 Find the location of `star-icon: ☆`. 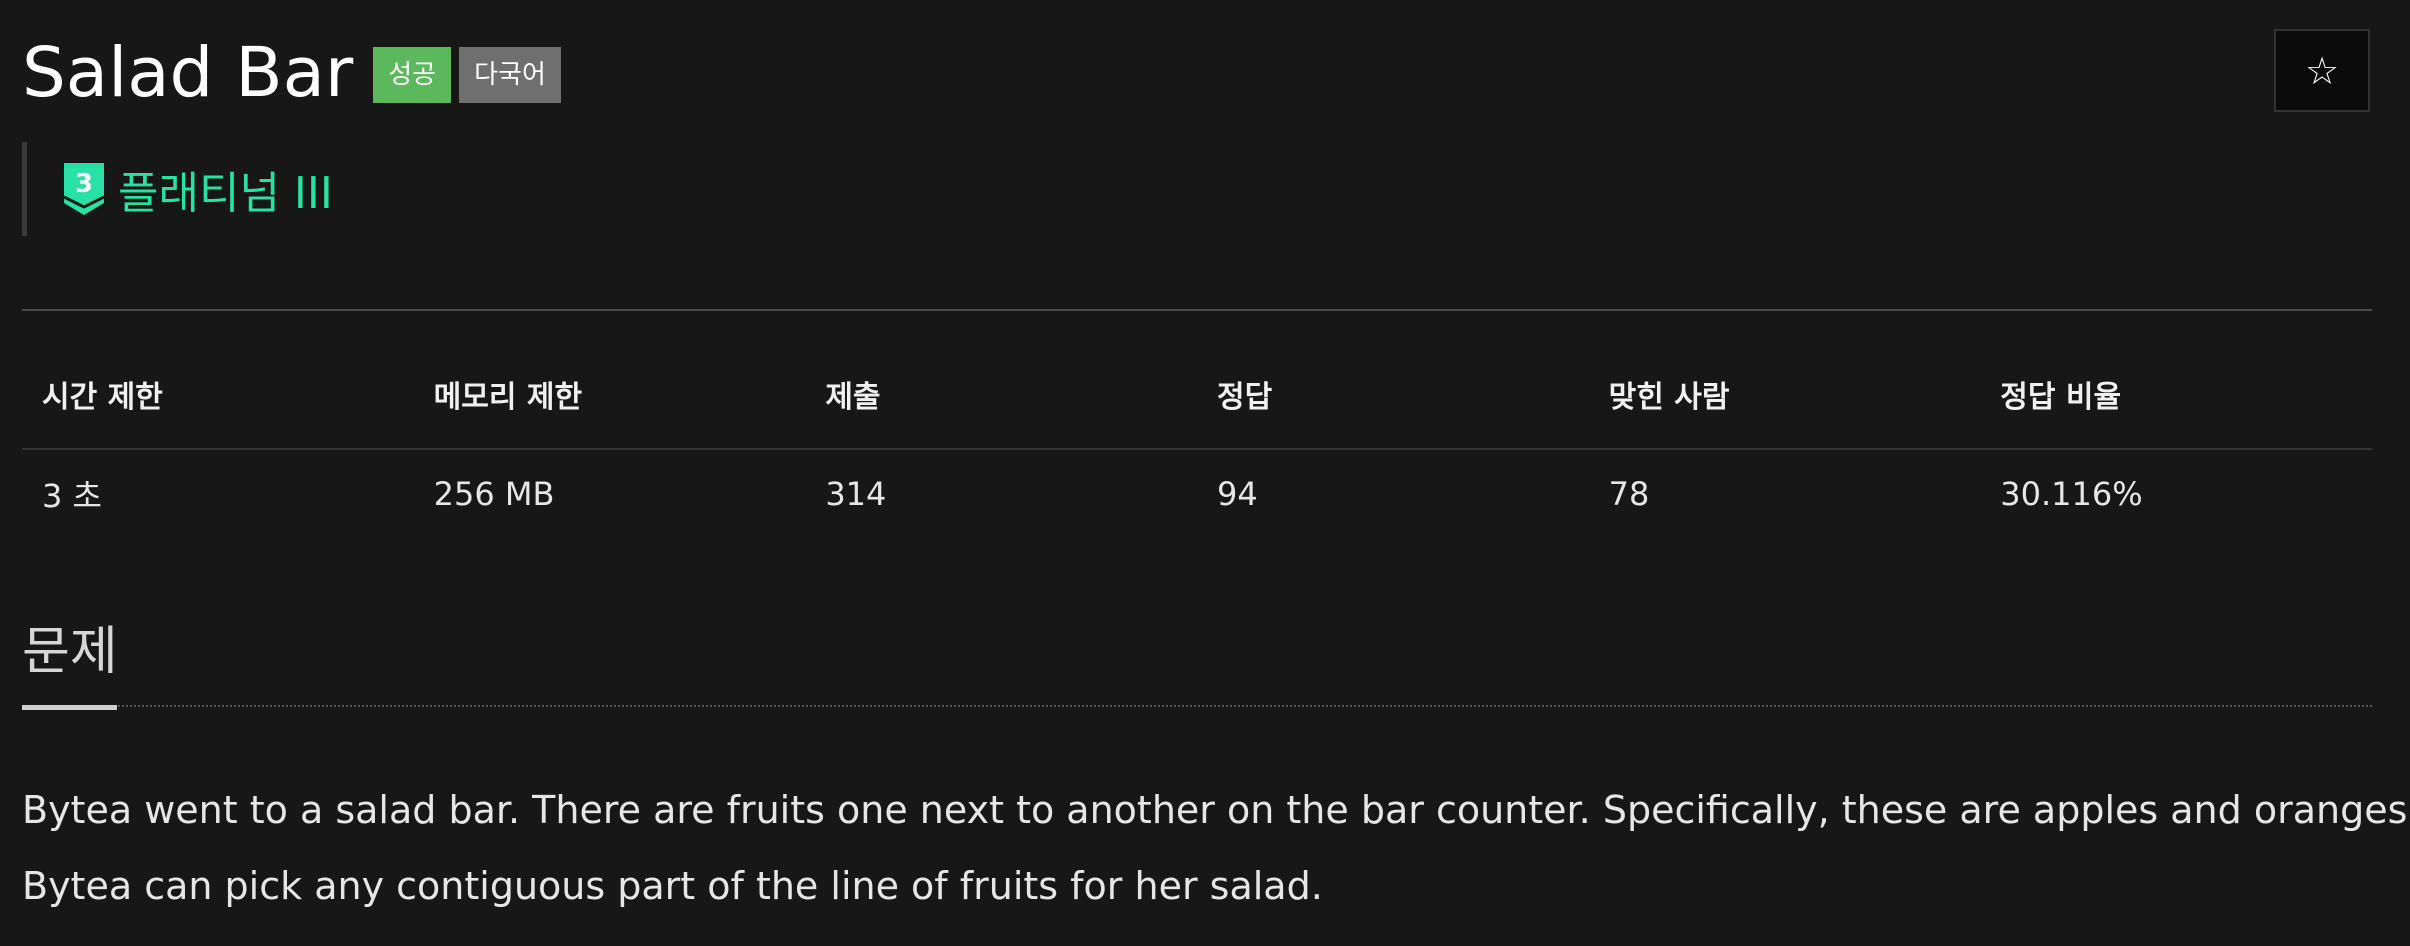

star-icon: ☆ is located at coordinates (2322, 70).